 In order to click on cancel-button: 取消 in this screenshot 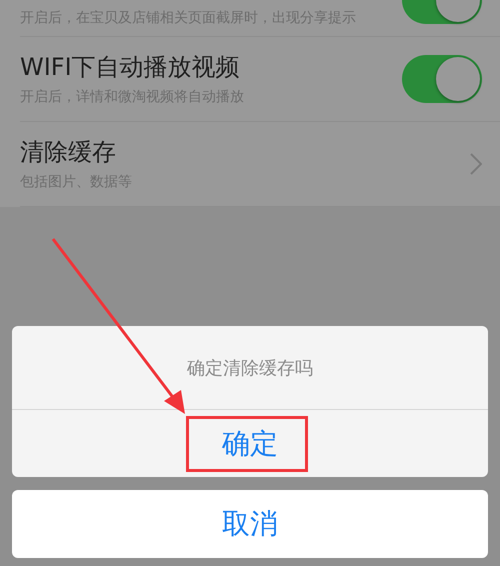, I will do `click(250, 524)`.